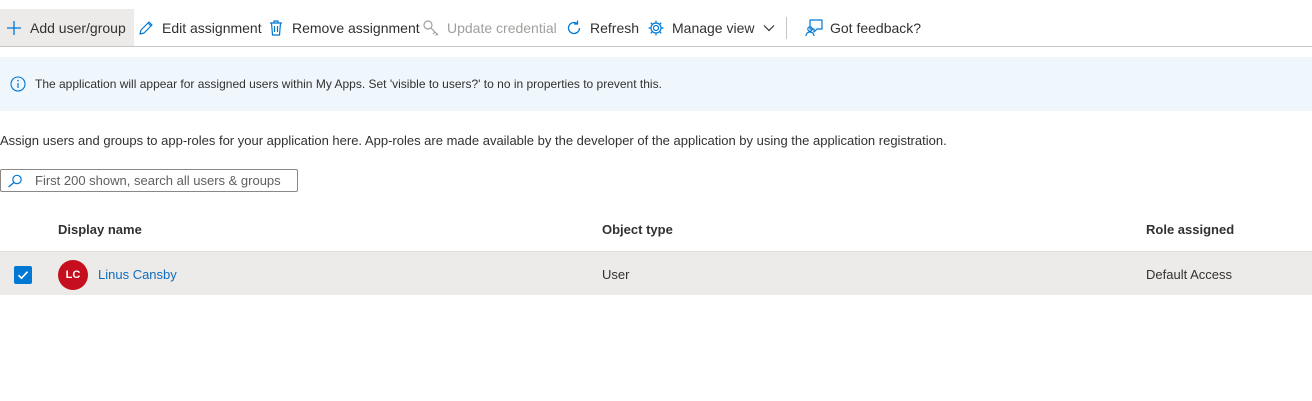 The image size is (1312, 401). I want to click on column-header-role-assigned: Role assigned, so click(1190, 229).